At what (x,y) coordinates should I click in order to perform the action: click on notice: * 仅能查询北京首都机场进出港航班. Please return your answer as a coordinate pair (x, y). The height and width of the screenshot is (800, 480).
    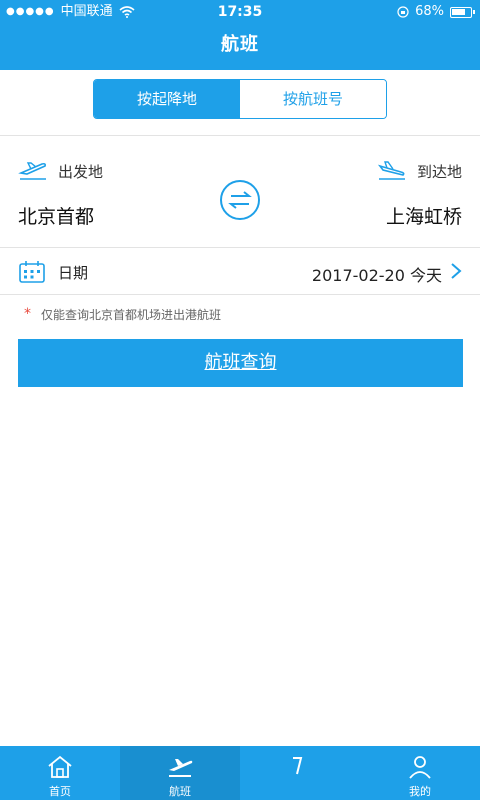
    Looking at the image, I should click on (122, 314).